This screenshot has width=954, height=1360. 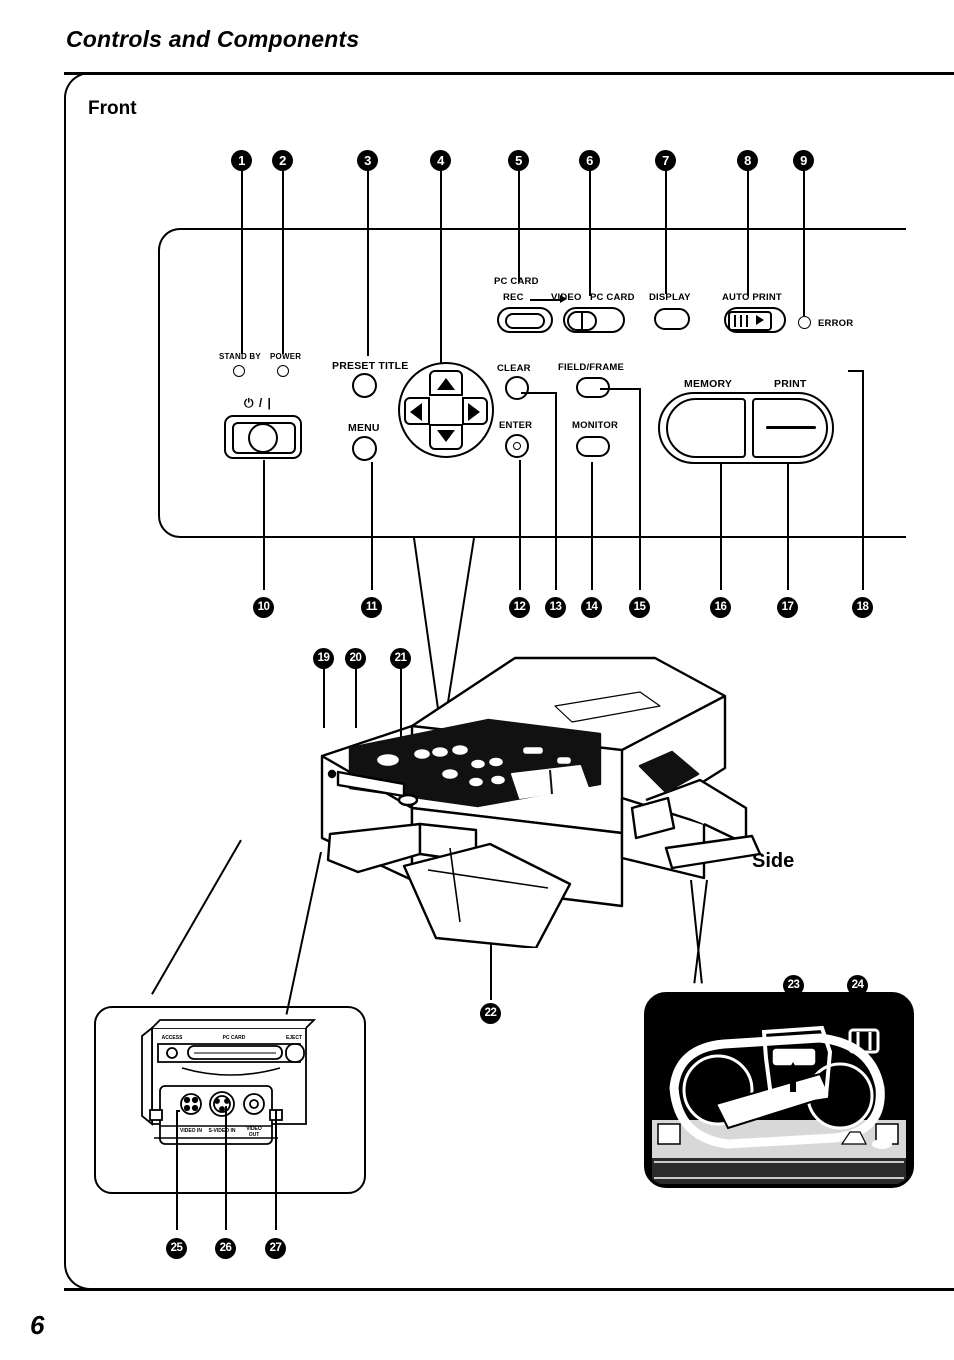 What do you see at coordinates (517, 446) in the screenshot?
I see `enter-button-dot` at bounding box center [517, 446].